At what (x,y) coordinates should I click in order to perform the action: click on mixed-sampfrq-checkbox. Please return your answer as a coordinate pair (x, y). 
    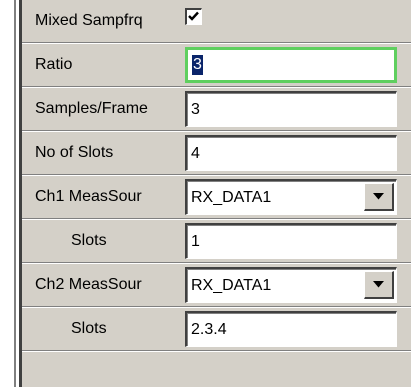
    Looking at the image, I should click on (193, 16).